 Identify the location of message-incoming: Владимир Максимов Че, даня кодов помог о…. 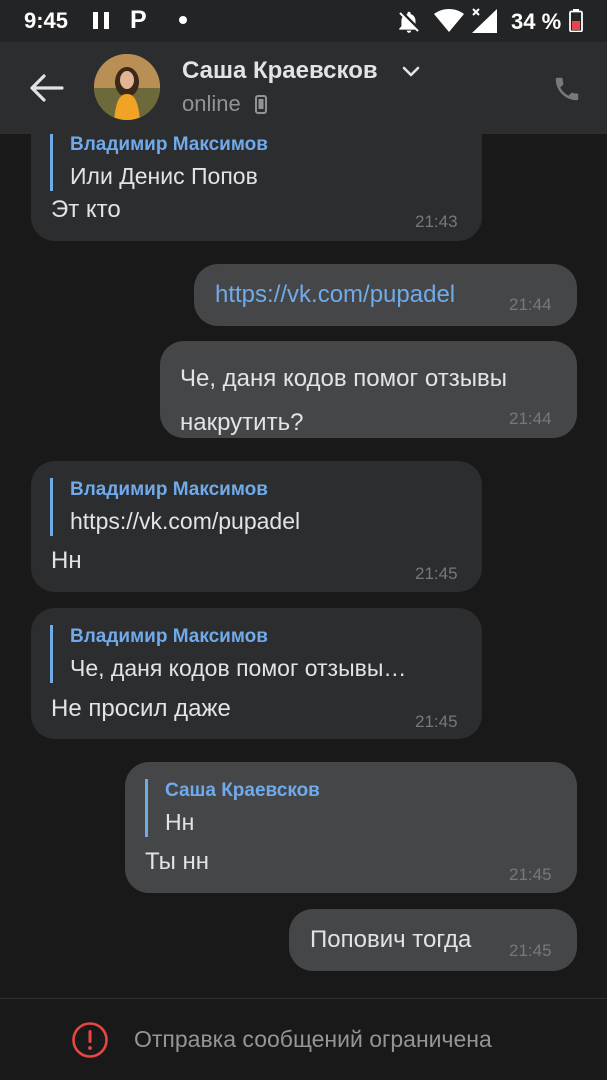
(256, 673).